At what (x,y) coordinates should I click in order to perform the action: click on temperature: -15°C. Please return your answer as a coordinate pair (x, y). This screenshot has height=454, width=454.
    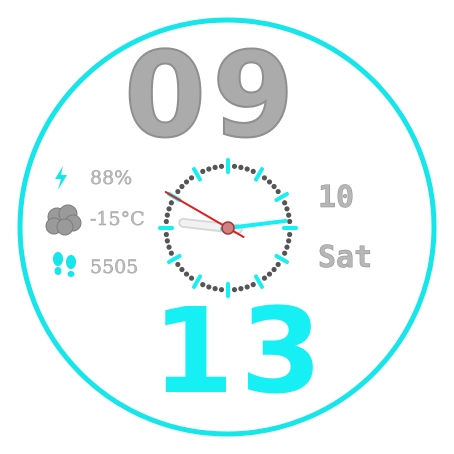
    Looking at the image, I should click on (117, 219).